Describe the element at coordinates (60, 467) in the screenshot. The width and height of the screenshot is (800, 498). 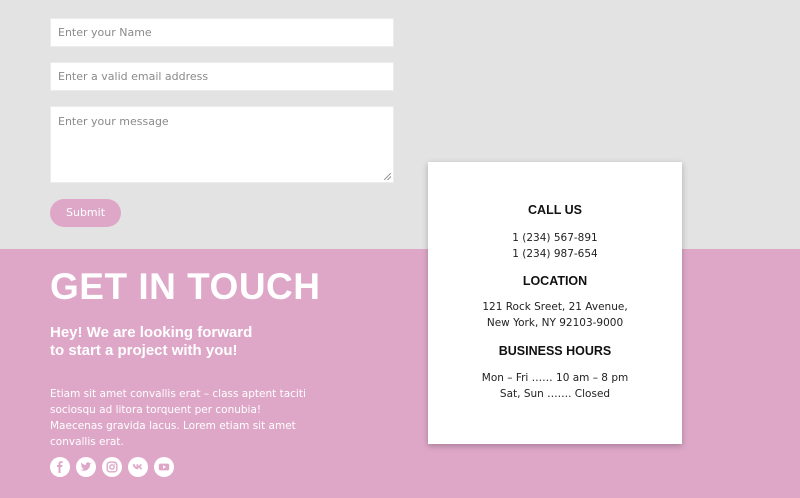
I see `facebook-icon` at that location.